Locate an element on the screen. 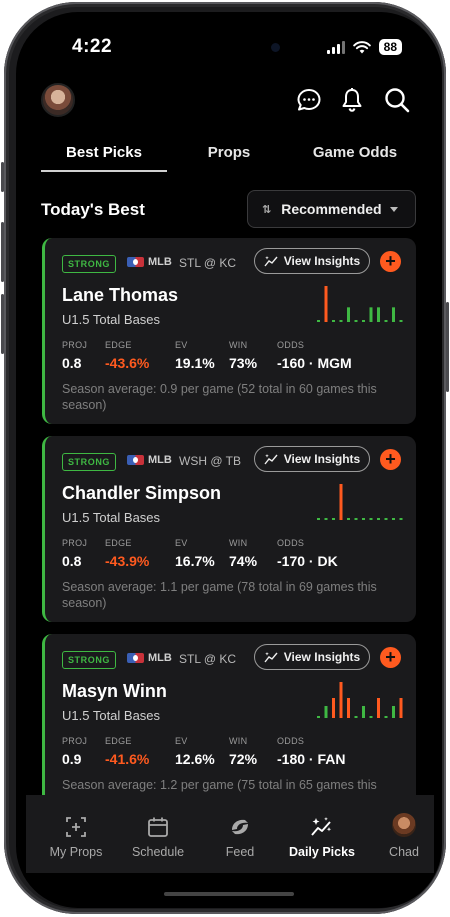  sort-dropdown: ⇅ Recommended is located at coordinates (331, 209).